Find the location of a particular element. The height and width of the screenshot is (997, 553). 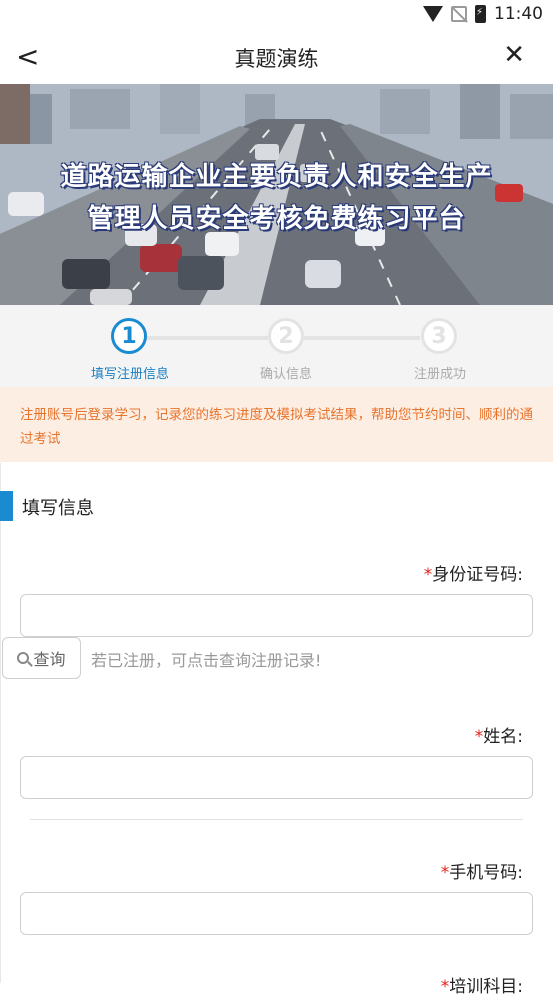

id-number-label-text: 身份证号码: is located at coordinates (477, 575).